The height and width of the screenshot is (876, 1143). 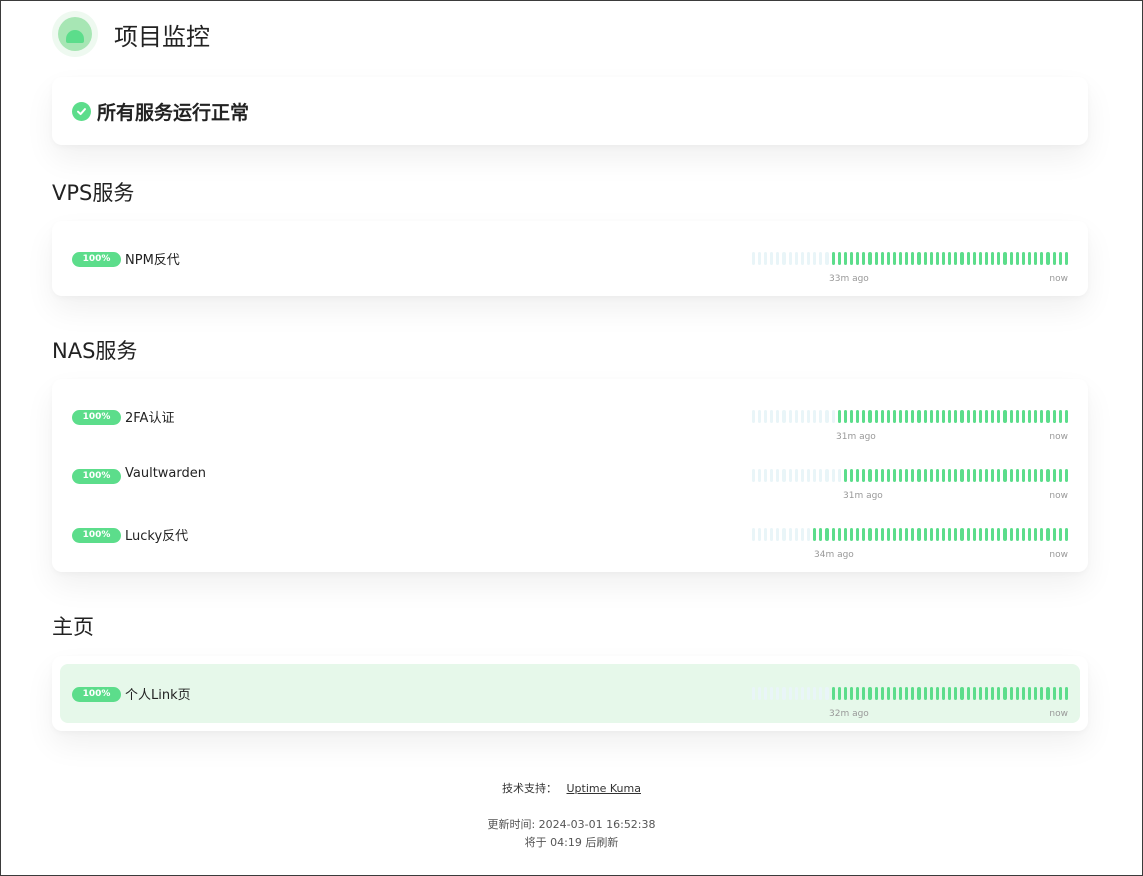 What do you see at coordinates (149, 416) in the screenshot?
I see `monitor-name: 2FA认证` at bounding box center [149, 416].